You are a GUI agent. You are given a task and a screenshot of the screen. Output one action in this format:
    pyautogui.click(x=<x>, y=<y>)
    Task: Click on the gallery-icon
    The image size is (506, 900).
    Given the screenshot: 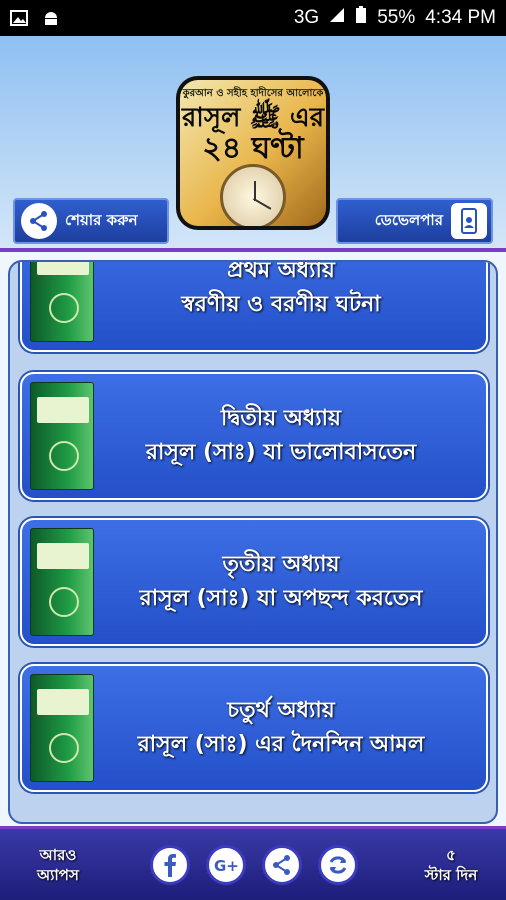 What is the action you would take?
    pyautogui.click(x=19, y=18)
    